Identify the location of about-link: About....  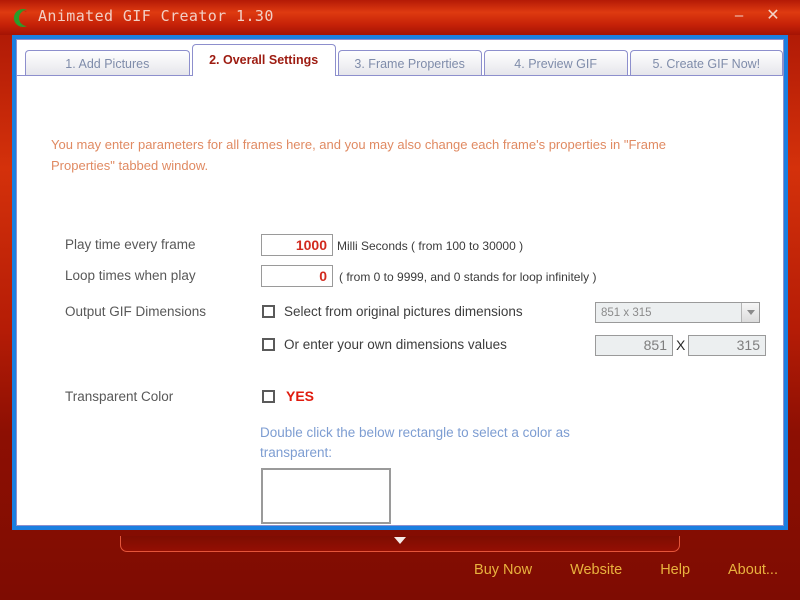
(753, 570).